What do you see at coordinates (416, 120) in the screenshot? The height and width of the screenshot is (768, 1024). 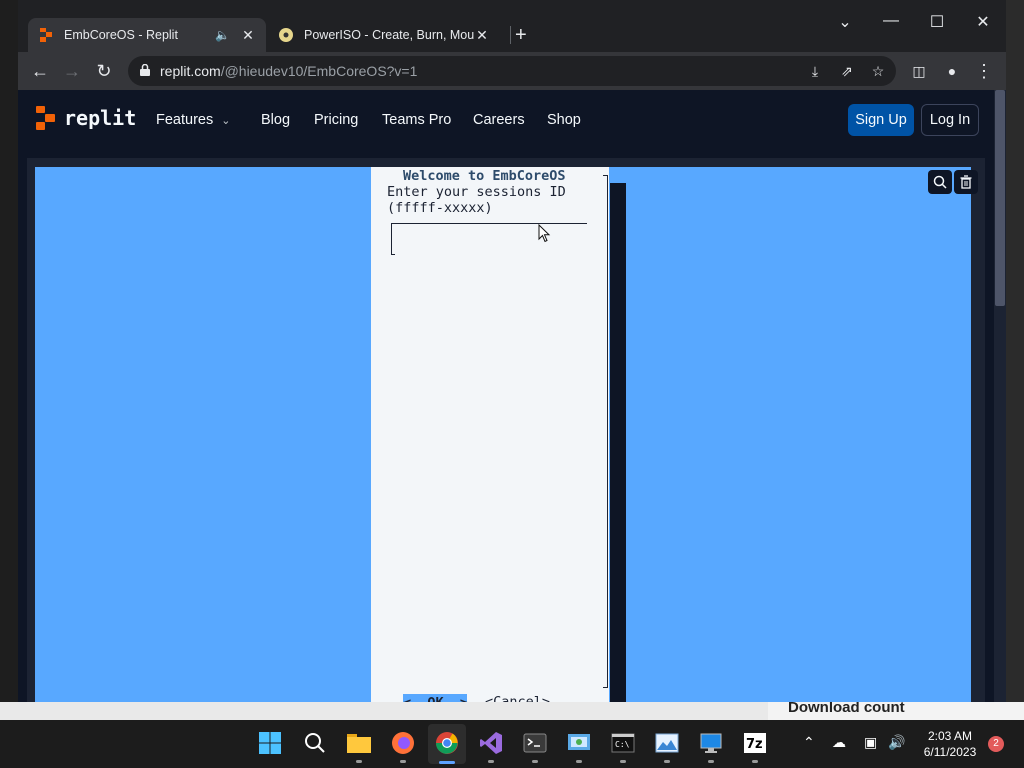 I see `nav-teams-pro: Teams Pro` at bounding box center [416, 120].